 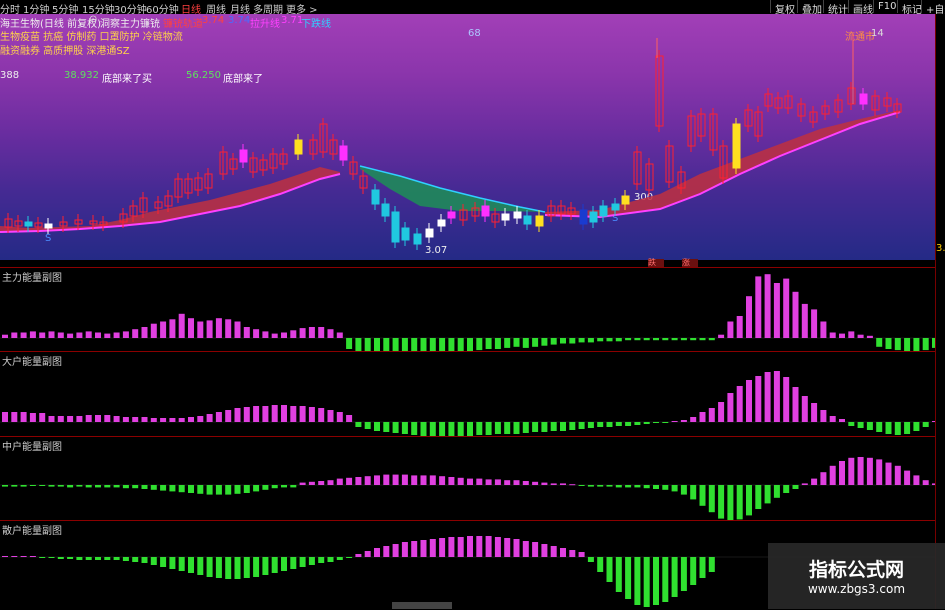 What do you see at coordinates (811, 8) in the screenshot?
I see `overlay-button: 叠加` at bounding box center [811, 8].